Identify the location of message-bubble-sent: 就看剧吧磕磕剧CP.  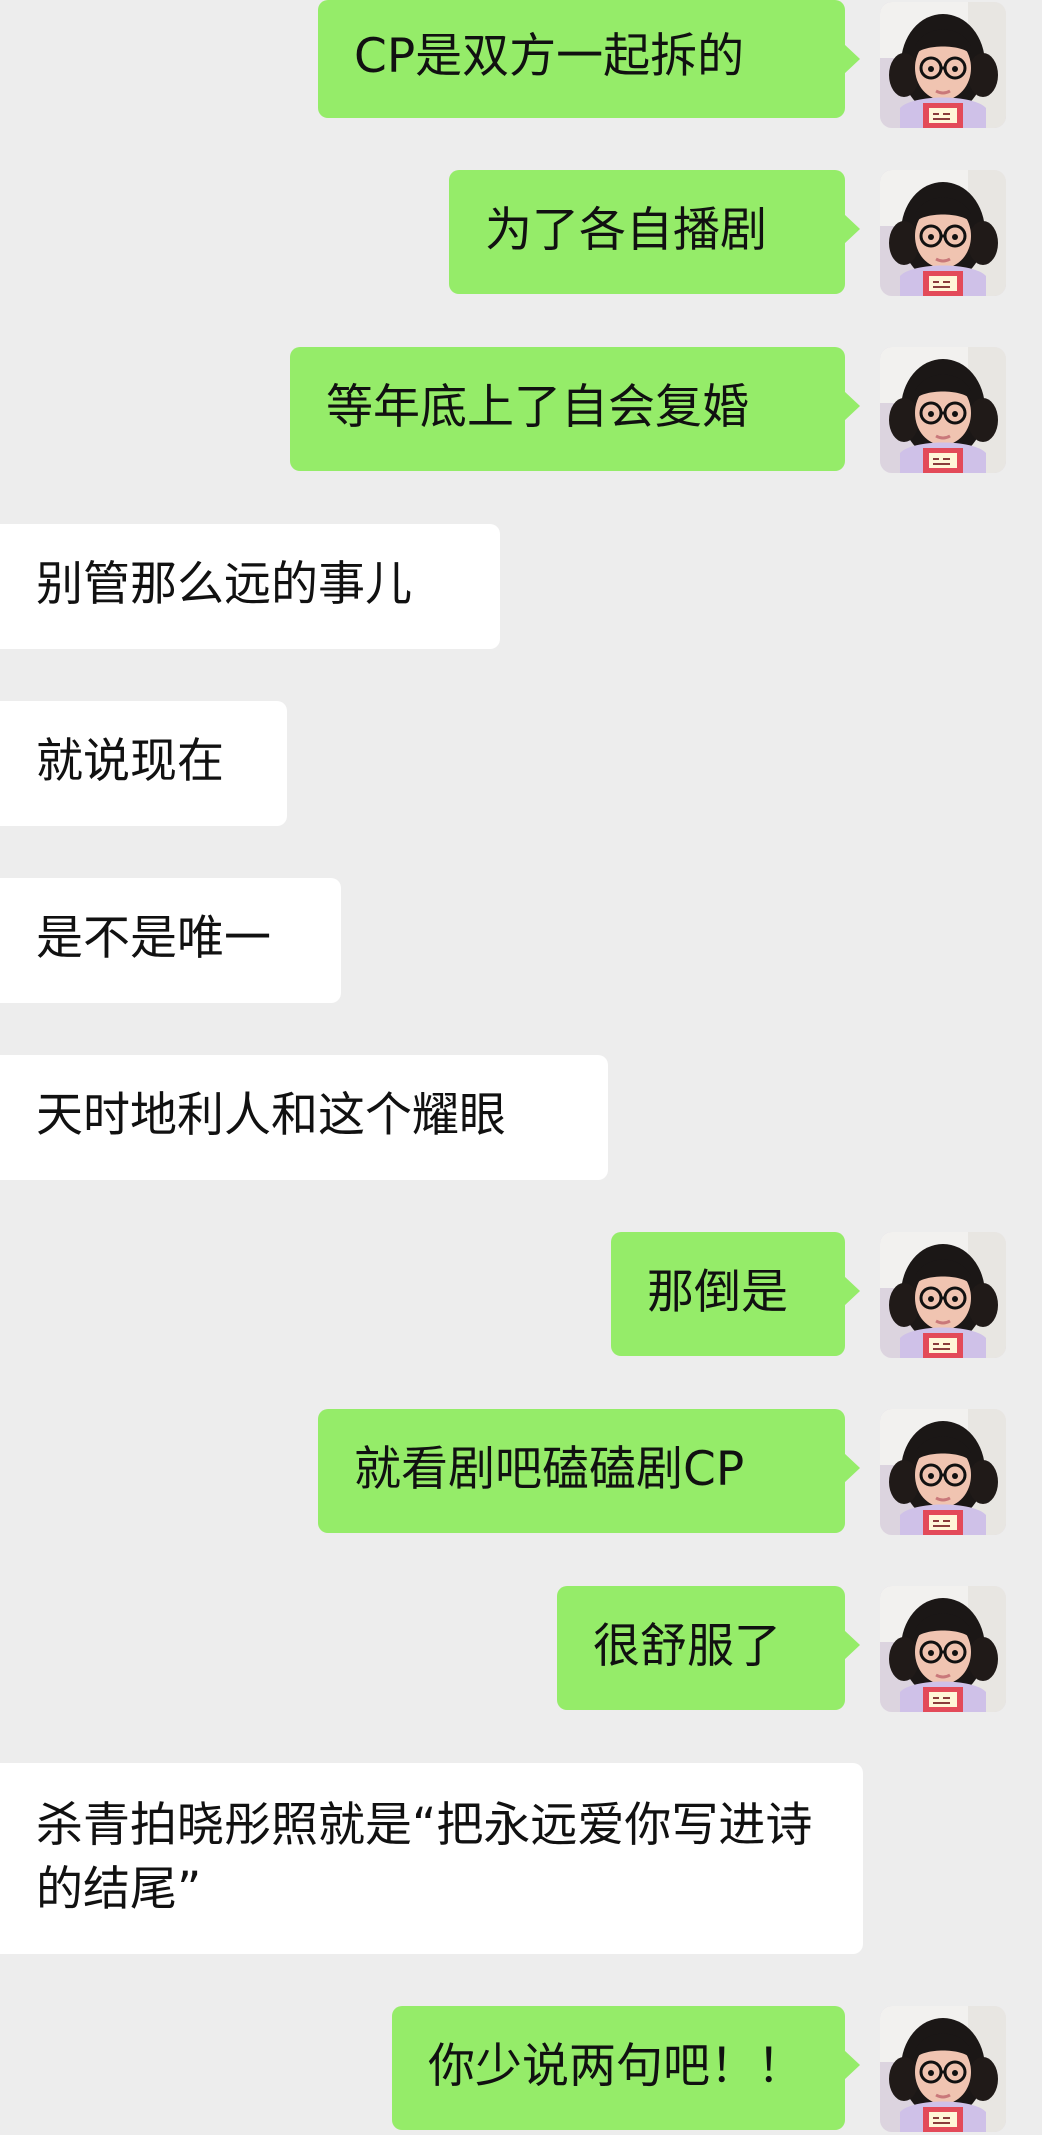
(589, 1471).